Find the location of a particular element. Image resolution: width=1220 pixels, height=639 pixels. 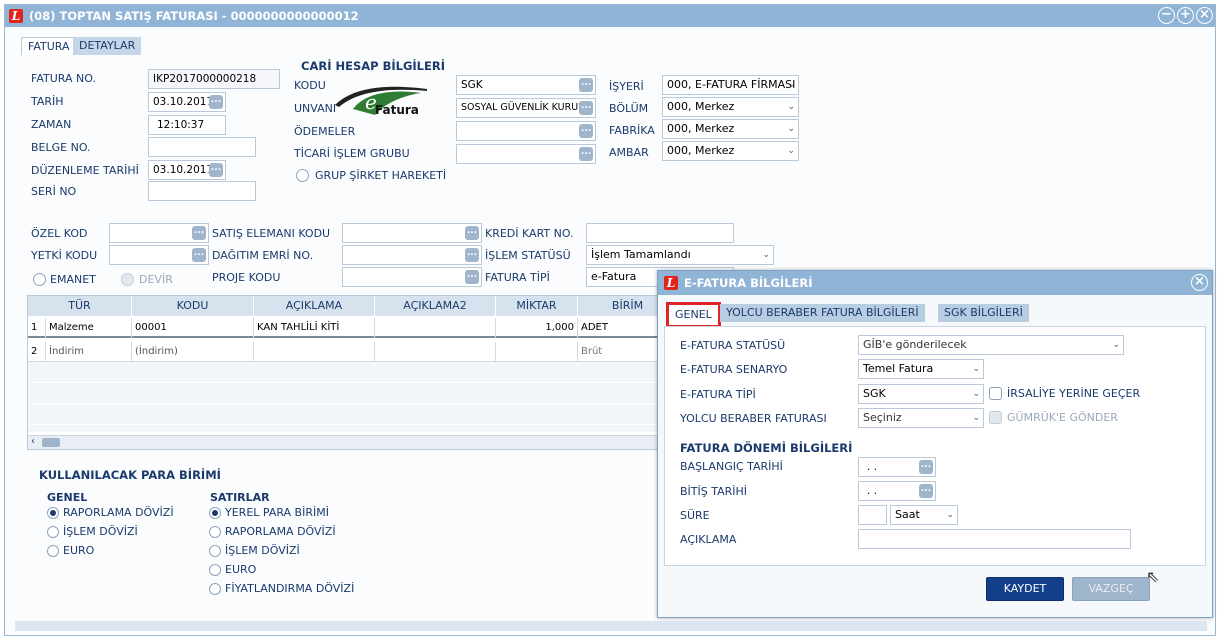

column-header-aciklama: AÇIKLAMA is located at coordinates (314, 306).